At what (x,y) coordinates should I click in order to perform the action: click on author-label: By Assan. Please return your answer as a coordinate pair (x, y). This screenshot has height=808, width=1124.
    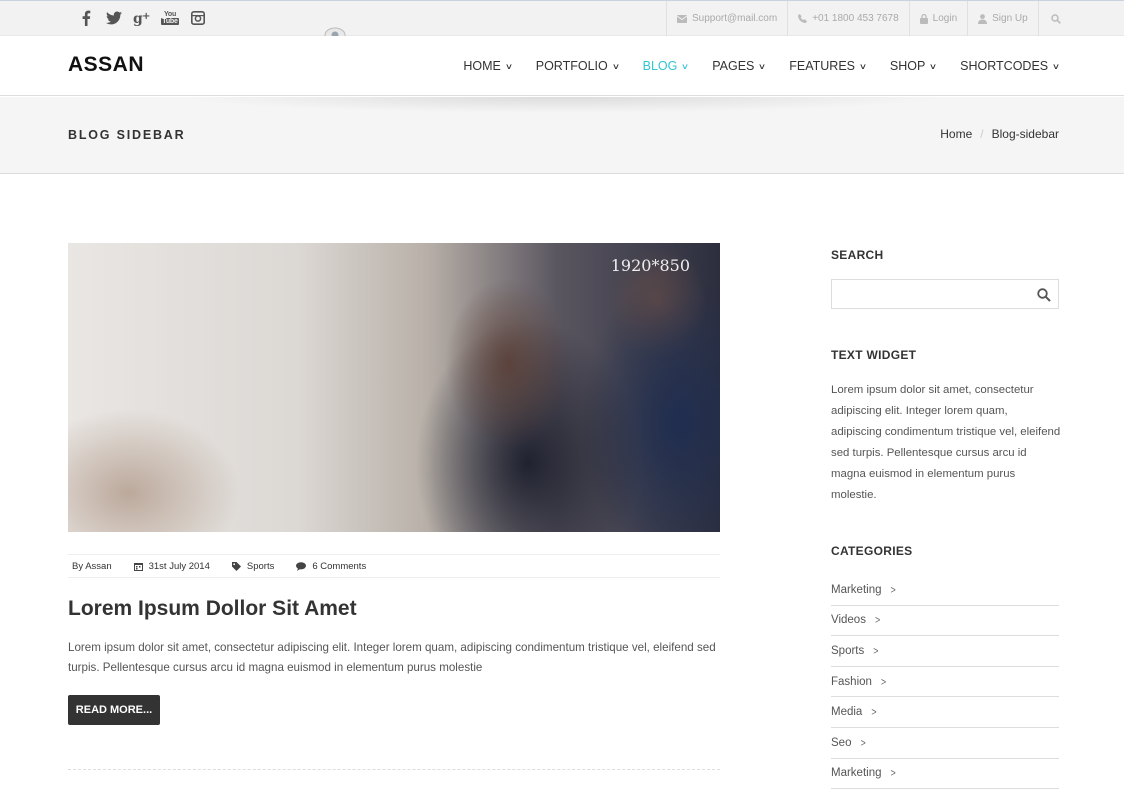
    Looking at the image, I should click on (92, 566).